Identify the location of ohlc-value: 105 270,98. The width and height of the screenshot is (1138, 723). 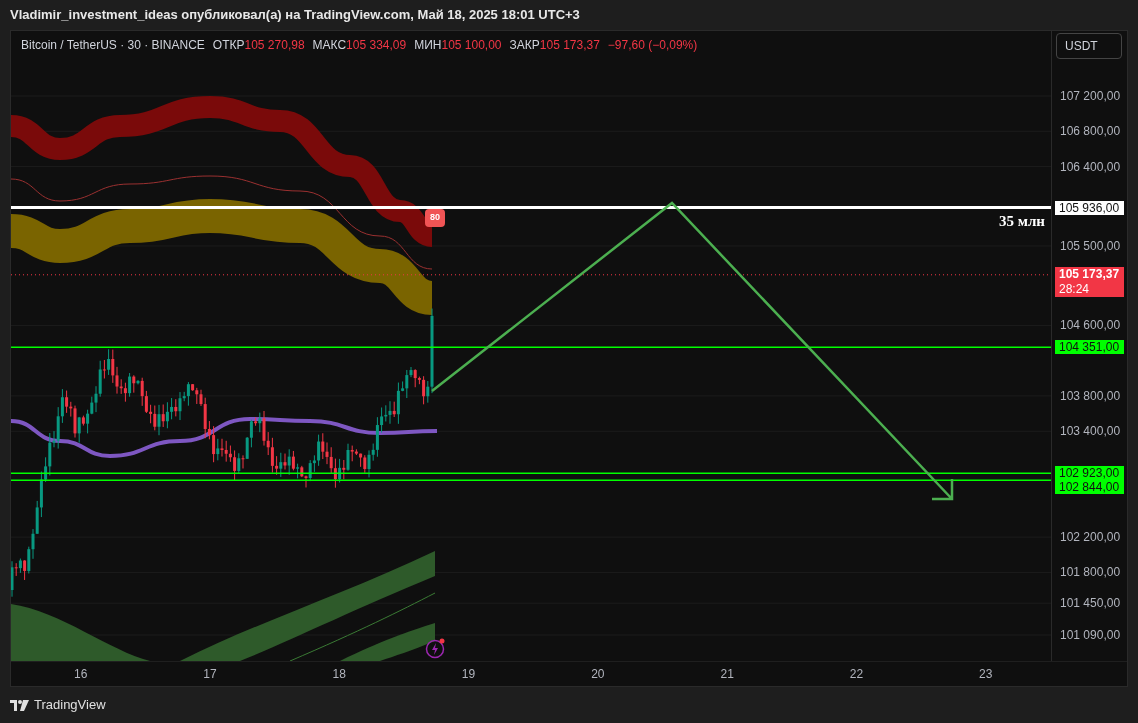
(274, 45).